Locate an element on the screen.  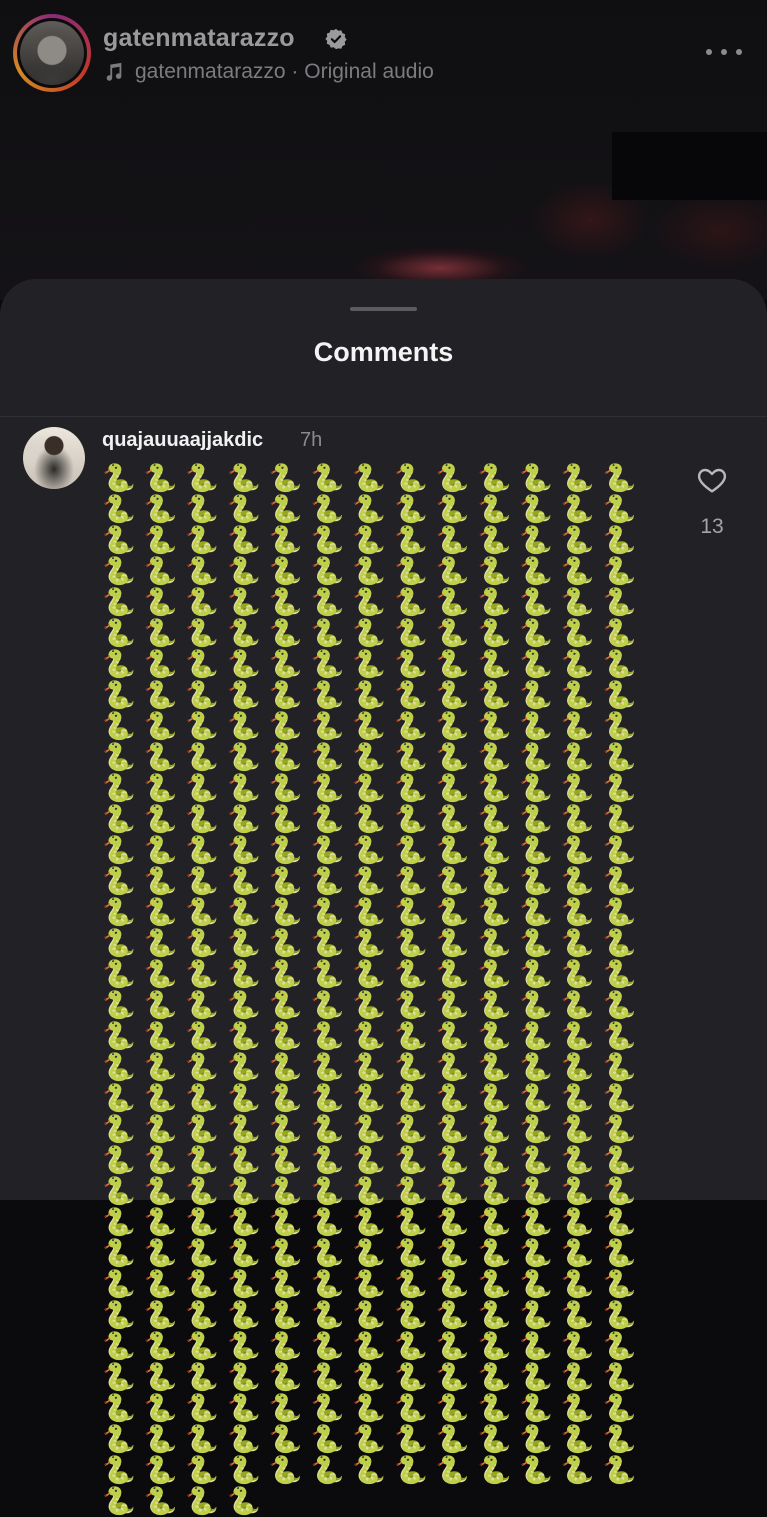
comment-timestamp: 7h is located at coordinates (311, 440).